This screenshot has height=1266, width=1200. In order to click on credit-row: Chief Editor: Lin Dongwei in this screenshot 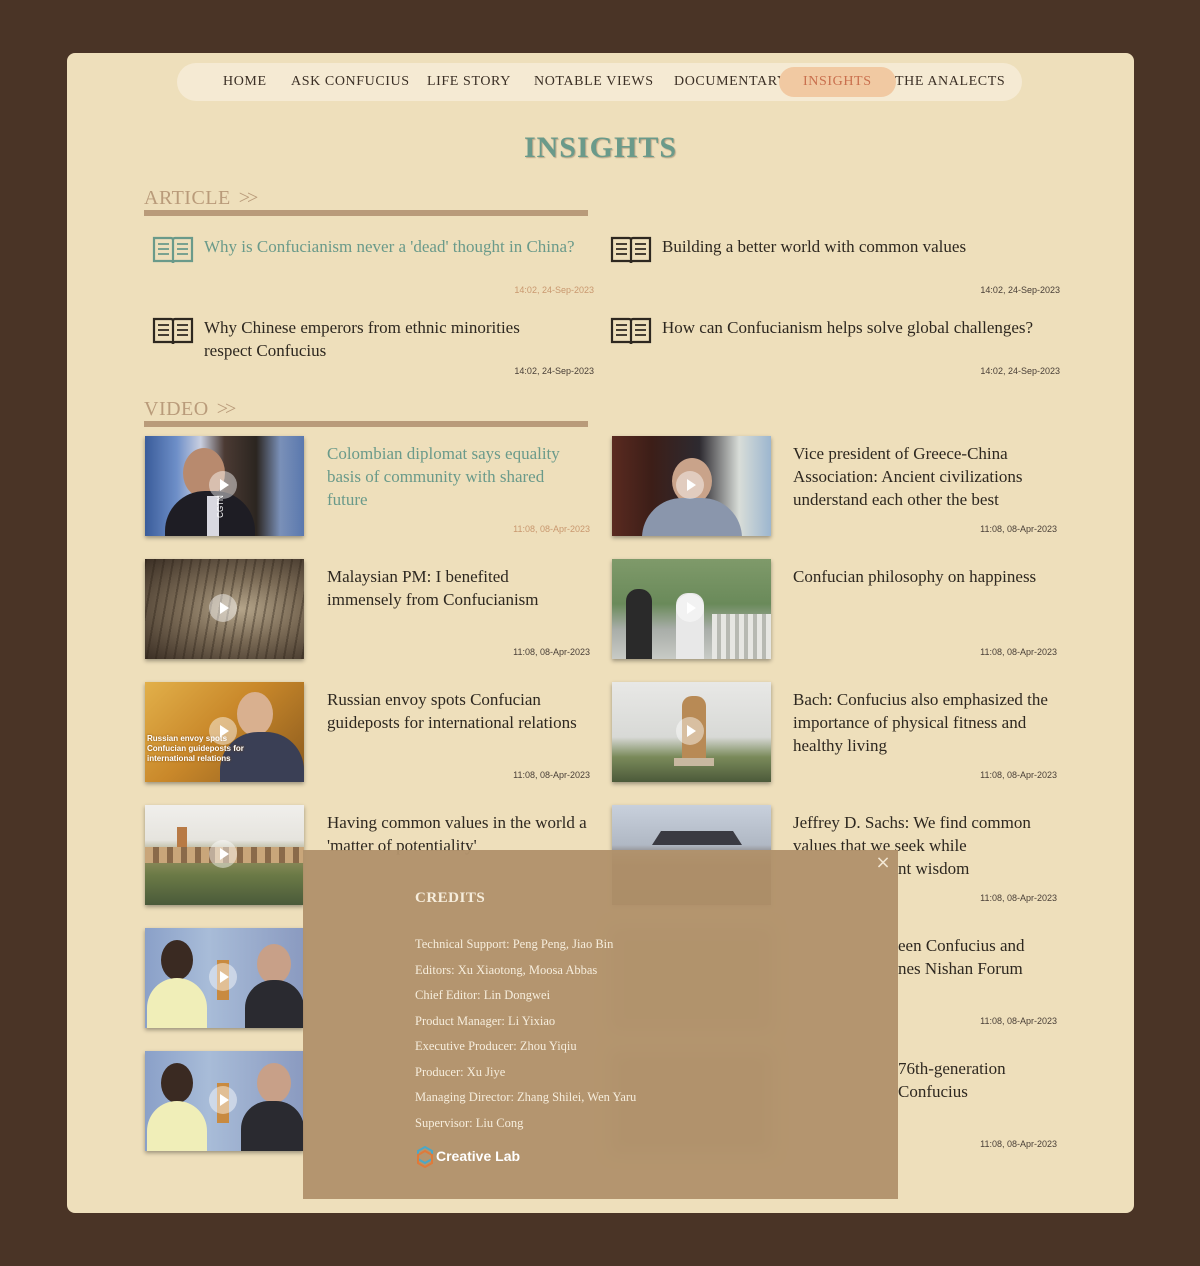, I will do `click(483, 995)`.